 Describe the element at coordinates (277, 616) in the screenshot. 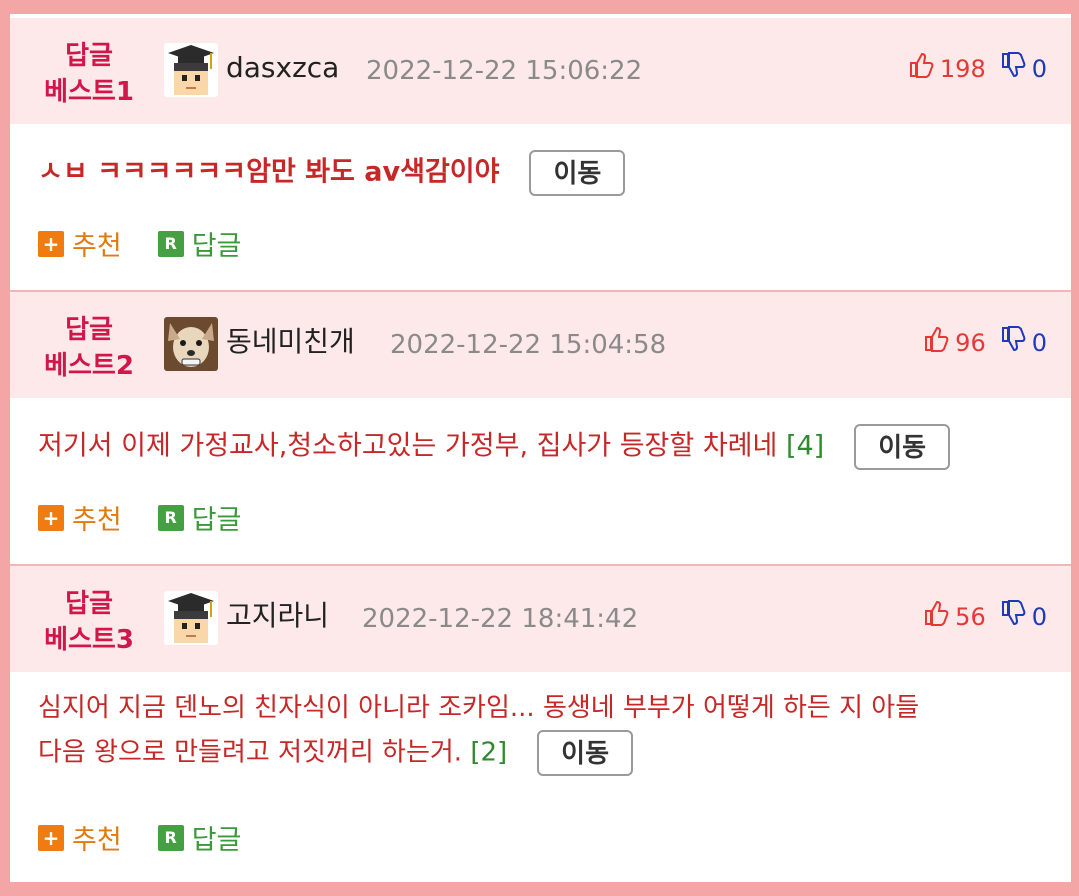

I see `username: 고지라니` at that location.